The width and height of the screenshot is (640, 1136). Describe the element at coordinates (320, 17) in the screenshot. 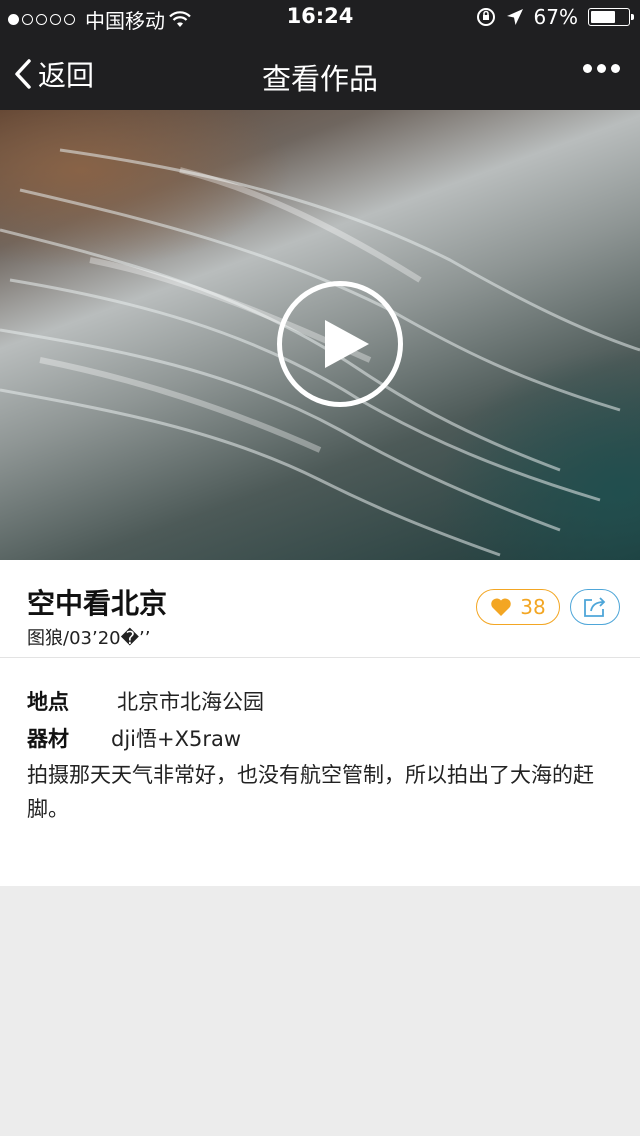

I see `status-bar: 中国移动 16:24 67%` at that location.